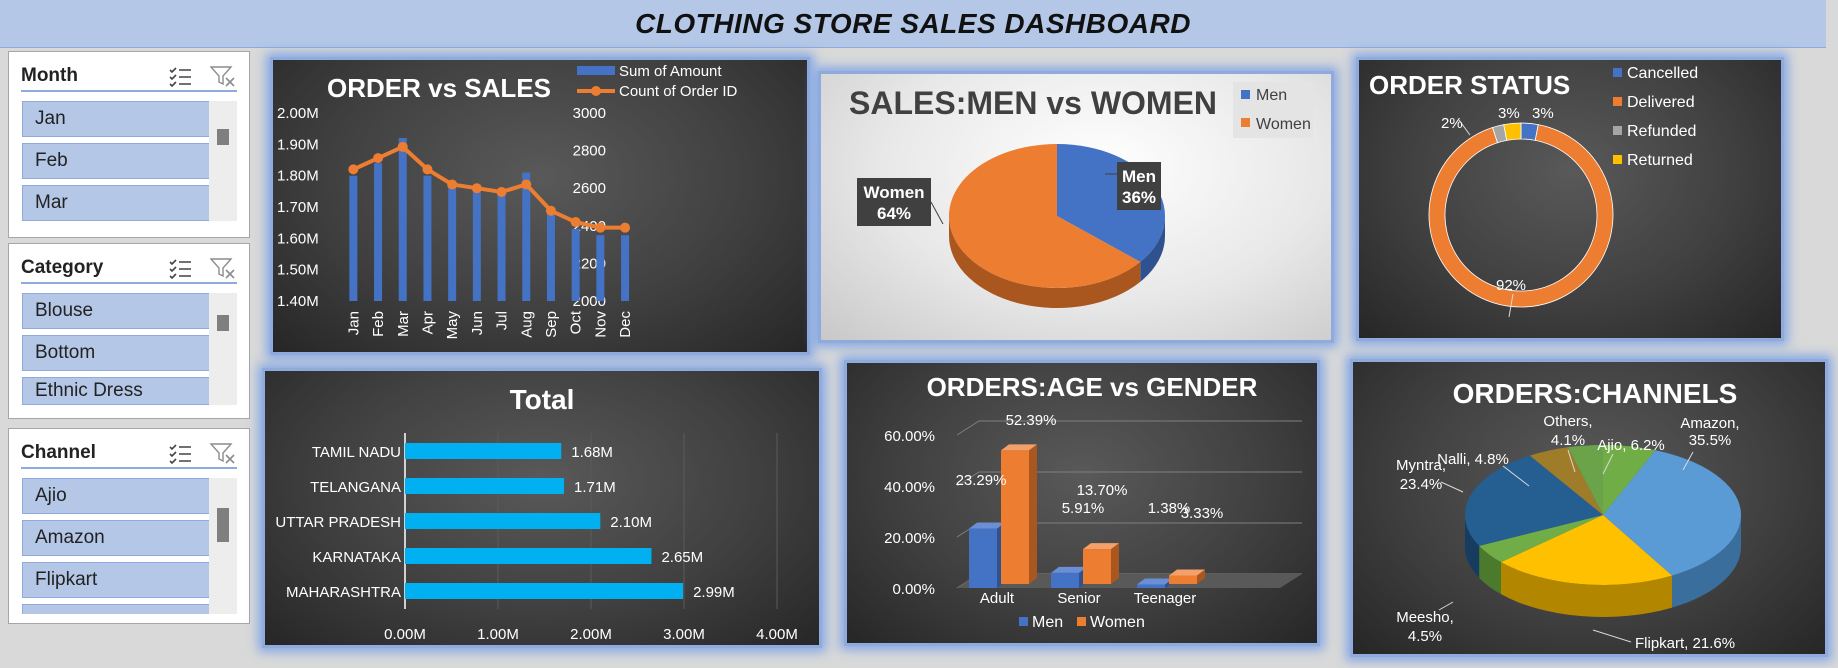 The image size is (1838, 668). I want to click on data-label: Meesho,, so click(1425, 617).